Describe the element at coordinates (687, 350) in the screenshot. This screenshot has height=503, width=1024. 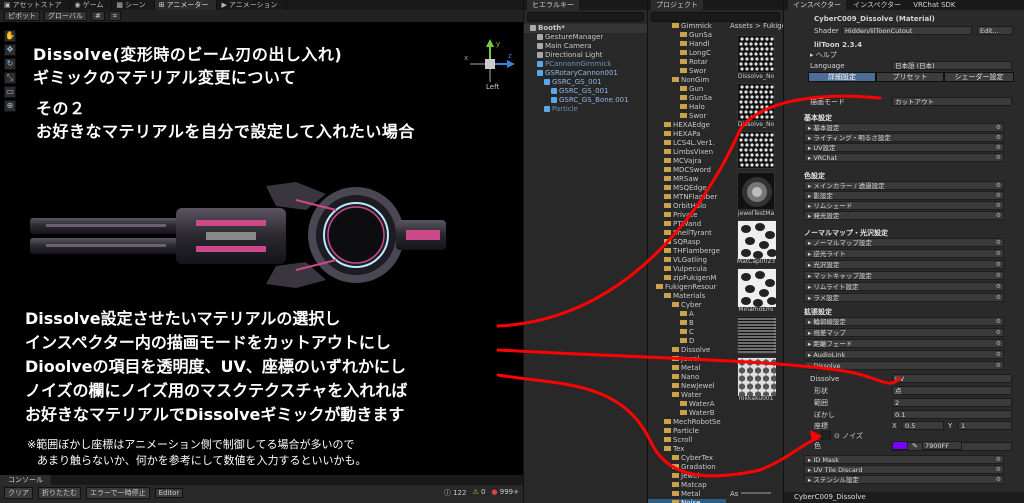
I see `folder-item: Dissolve` at that location.